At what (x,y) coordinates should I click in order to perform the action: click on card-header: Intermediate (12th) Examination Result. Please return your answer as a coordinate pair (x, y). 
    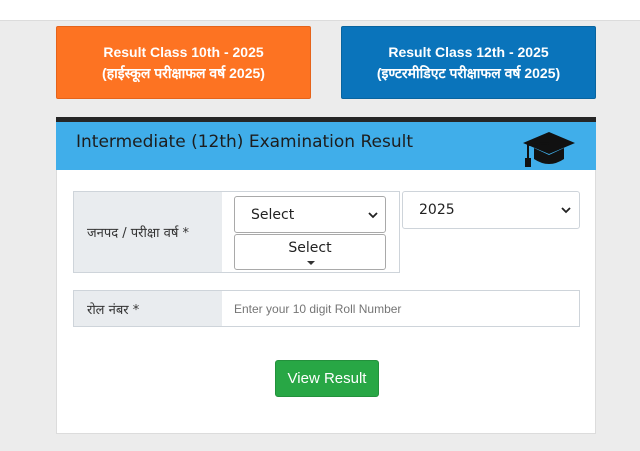
    Looking at the image, I should click on (326, 143).